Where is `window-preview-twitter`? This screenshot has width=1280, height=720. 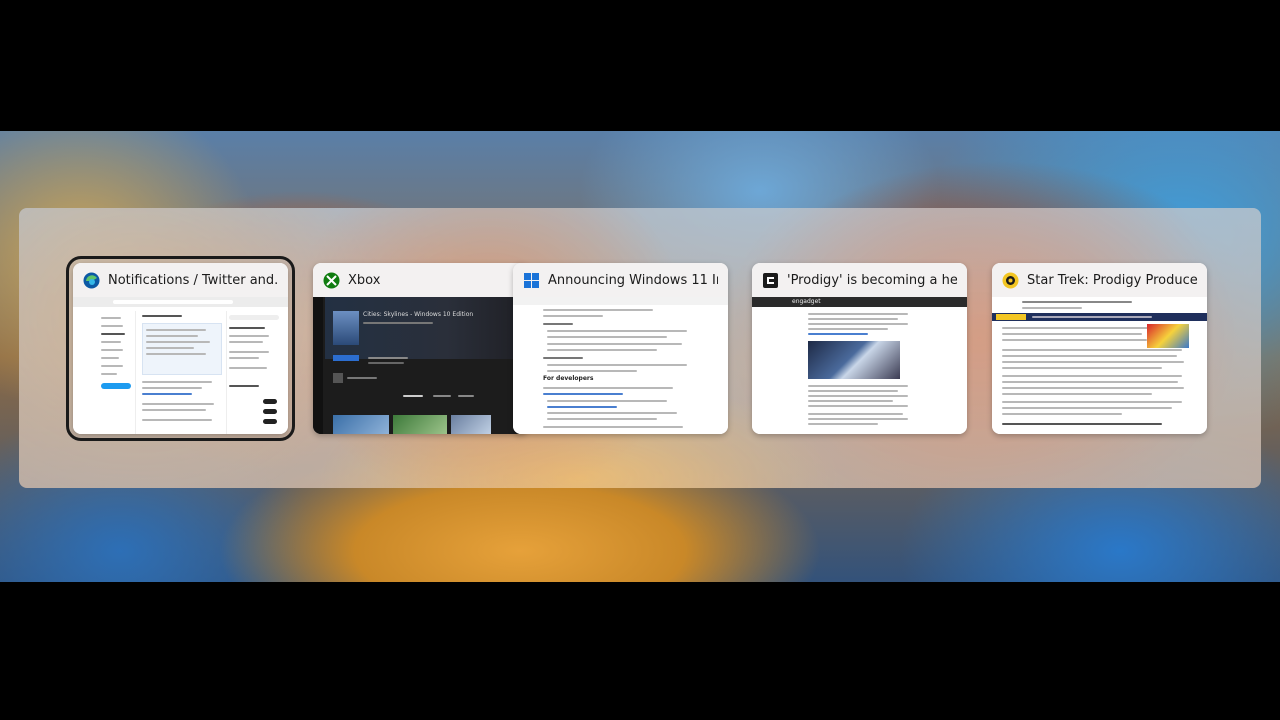
window-preview-twitter is located at coordinates (180, 365).